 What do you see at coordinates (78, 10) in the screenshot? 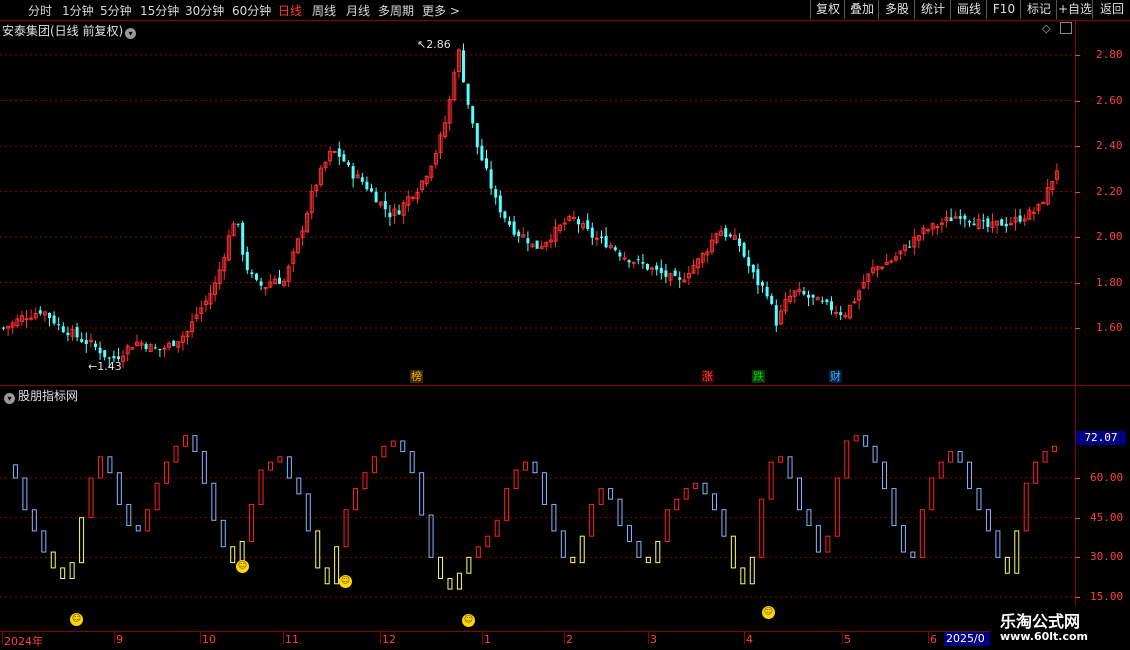
I see `period-tab-1: 1分钟` at bounding box center [78, 10].